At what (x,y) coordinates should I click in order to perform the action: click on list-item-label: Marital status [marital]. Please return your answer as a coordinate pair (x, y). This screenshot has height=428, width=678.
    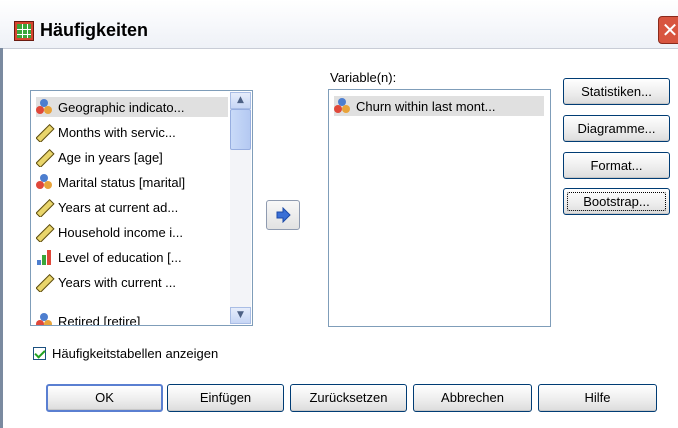
    Looking at the image, I should click on (122, 182).